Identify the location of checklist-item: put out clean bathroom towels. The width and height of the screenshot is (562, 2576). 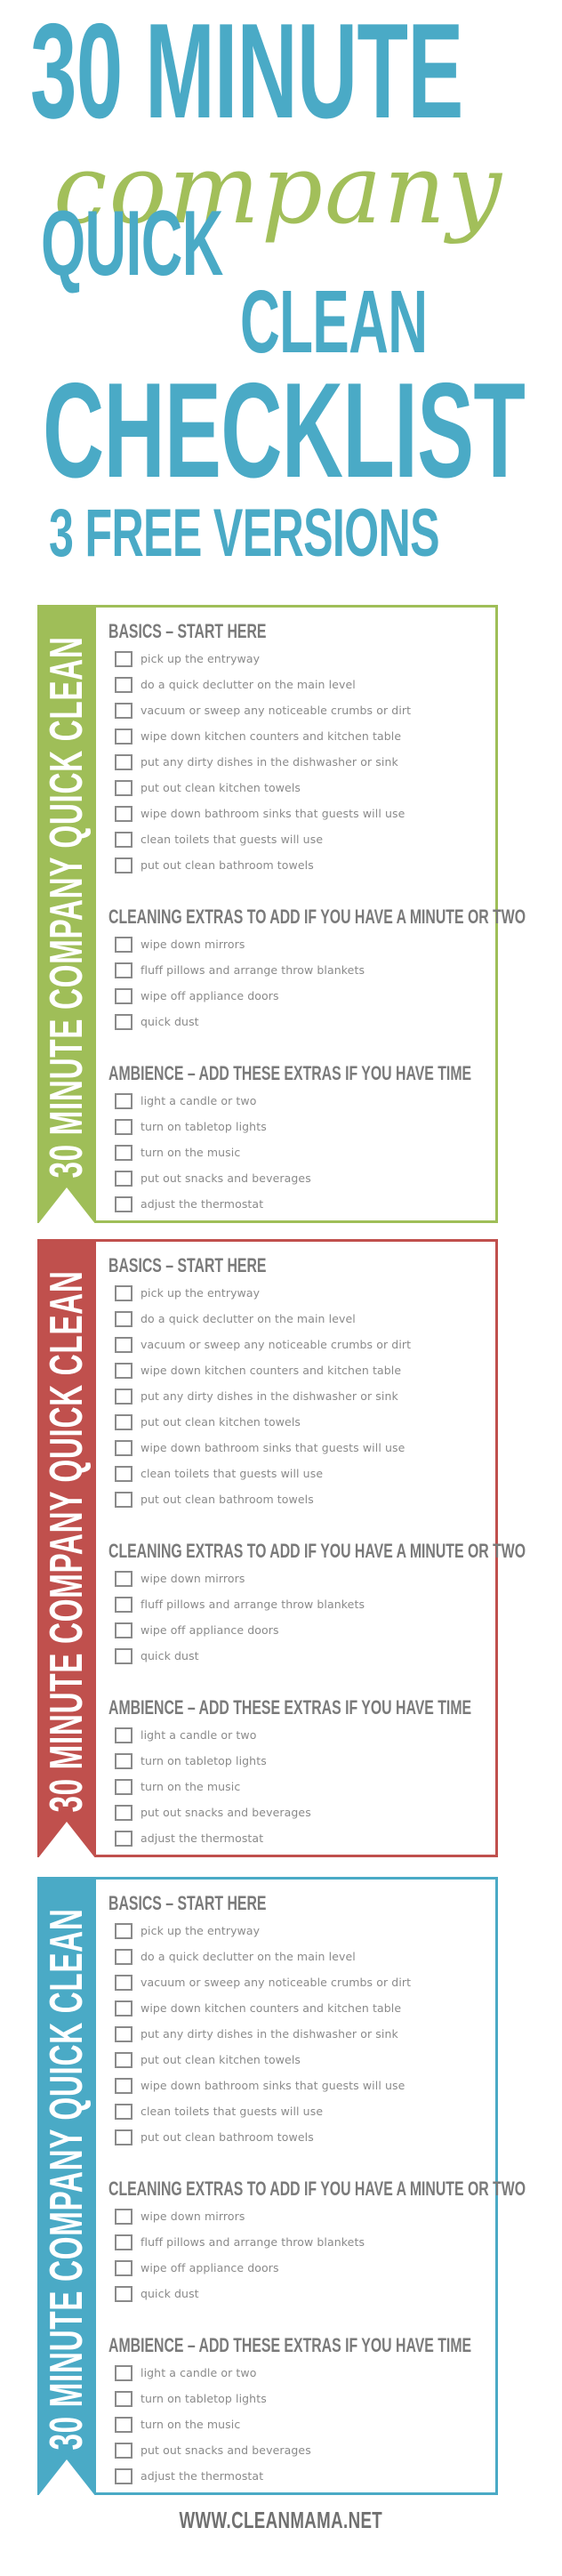
(298, 2137).